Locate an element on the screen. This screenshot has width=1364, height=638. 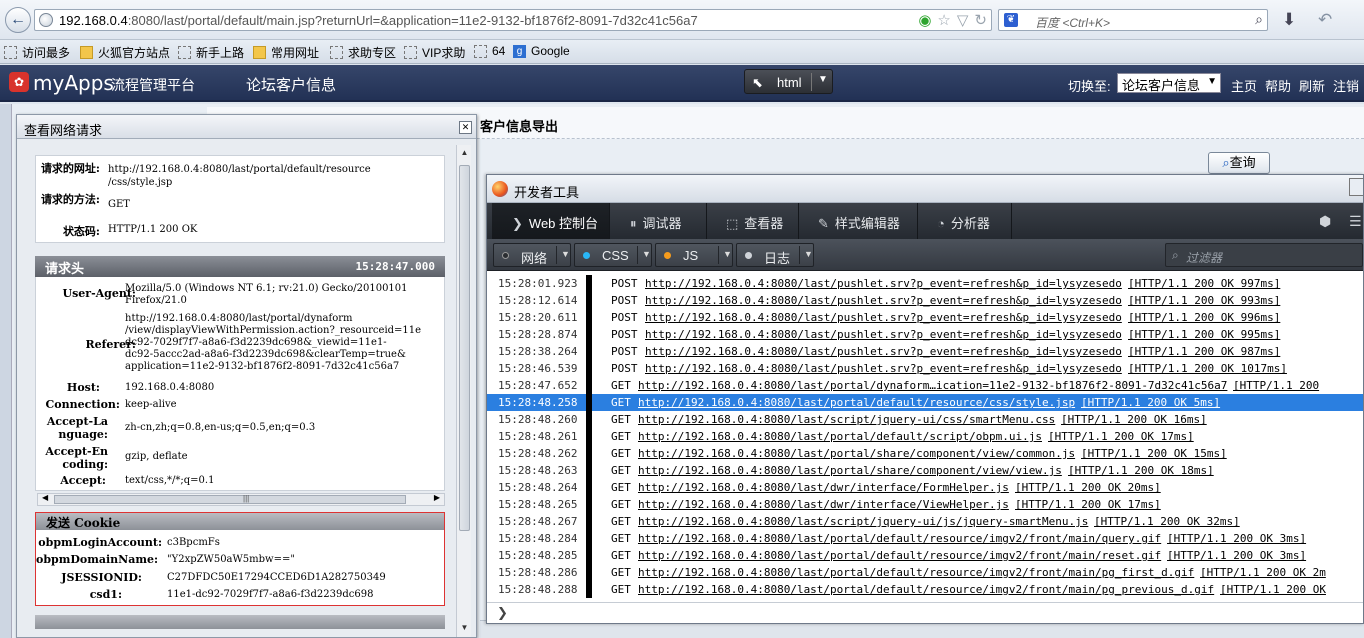
bookmark-most-visited: 访问最多 is located at coordinates (37, 52).